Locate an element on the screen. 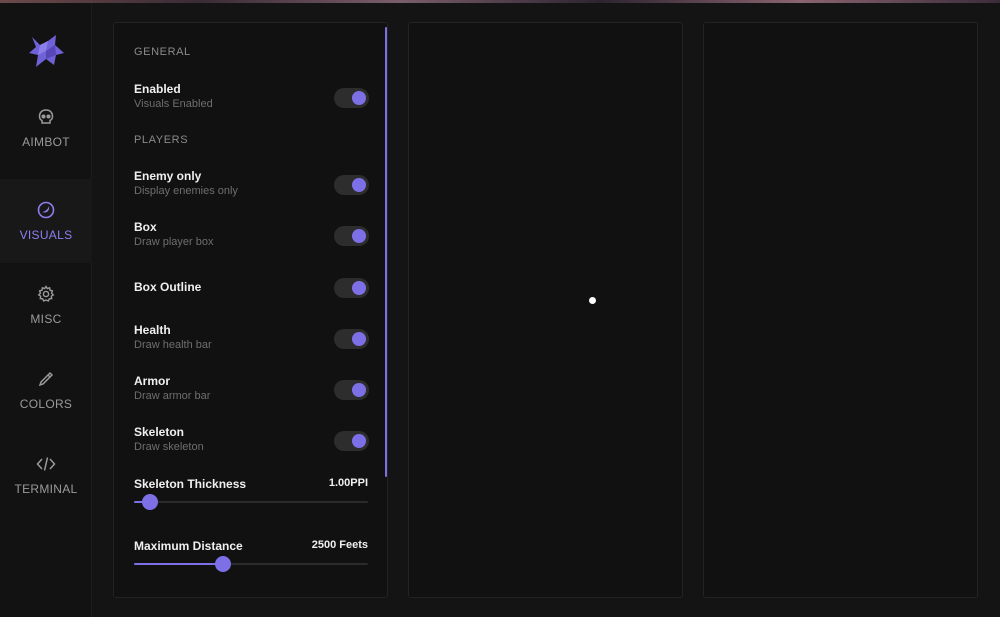 The width and height of the screenshot is (1000, 617). health-toggle is located at coordinates (351, 339).